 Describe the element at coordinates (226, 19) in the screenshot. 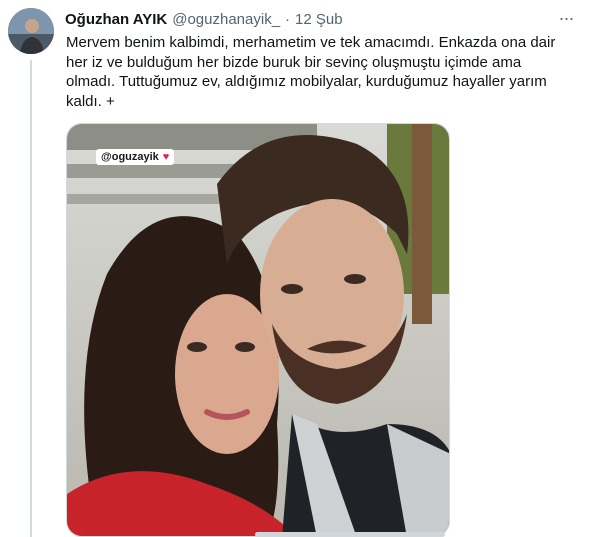

I see `author-handle: @oguzhanayik_` at that location.